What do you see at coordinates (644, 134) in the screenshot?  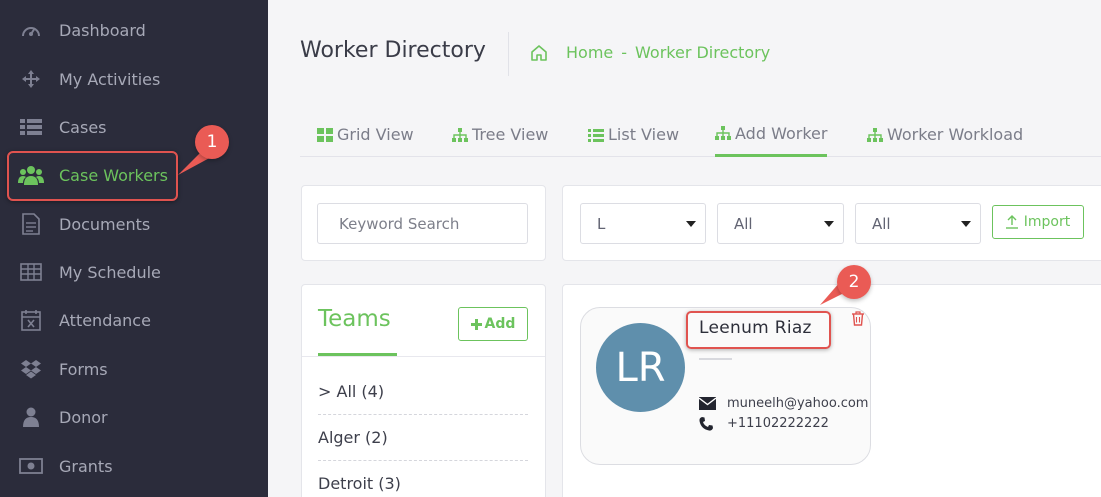 I see `tab-label: List View` at bounding box center [644, 134].